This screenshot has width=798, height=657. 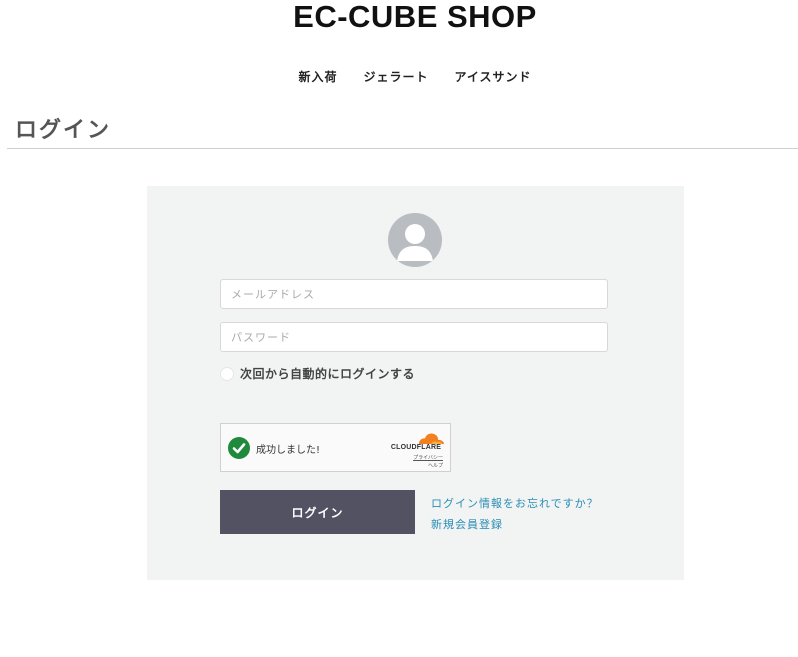 I want to click on nav-item-ice-sandwich: アイスサンド, so click(x=492, y=76).